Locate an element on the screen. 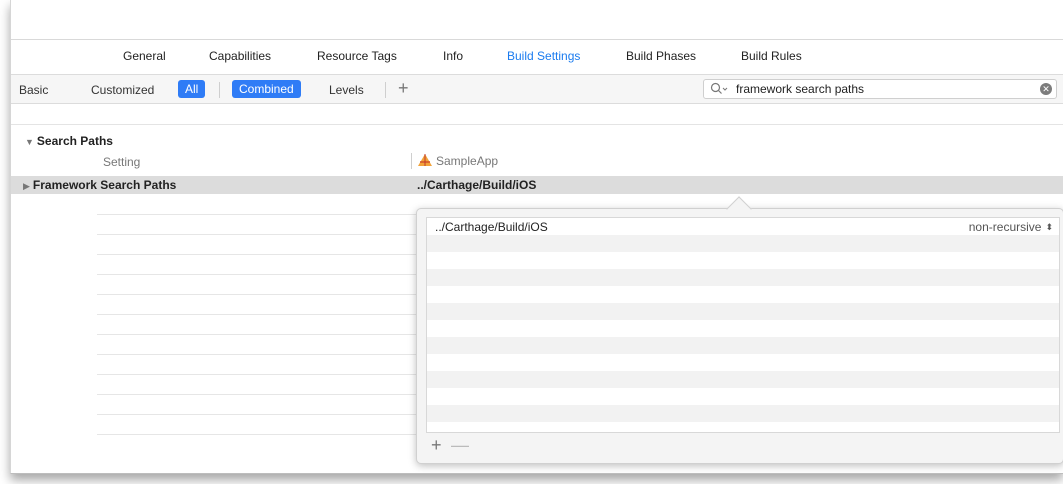 Image resolution: width=1063 pixels, height=484 pixels. add-path-button: + is located at coordinates (436, 445).